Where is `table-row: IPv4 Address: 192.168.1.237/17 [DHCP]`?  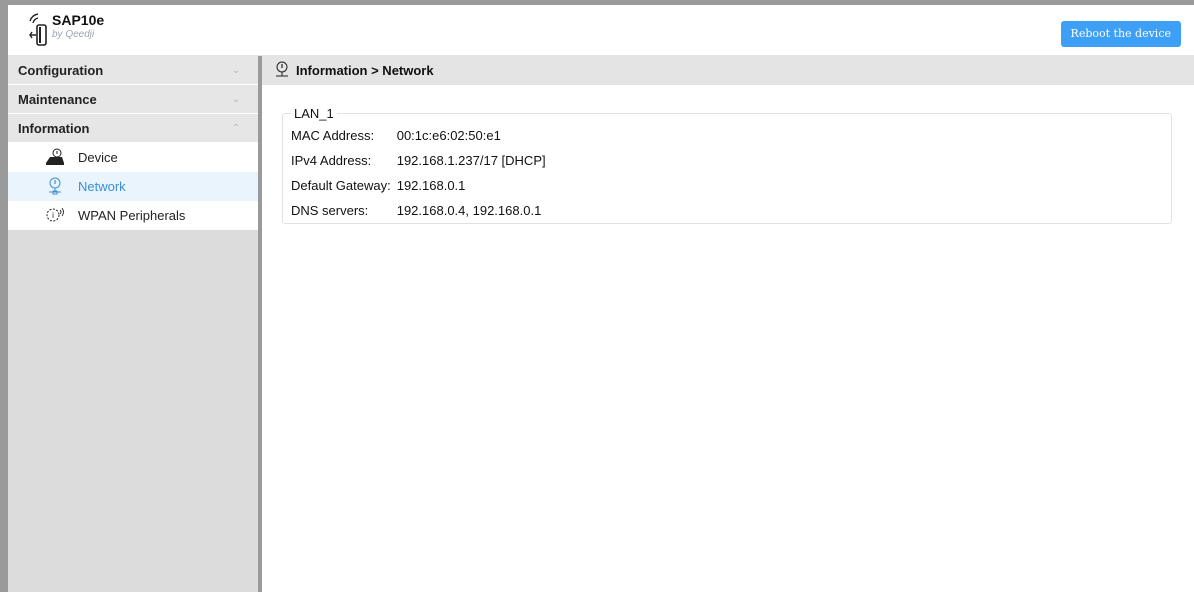 table-row: IPv4 Address: 192.168.1.237/17 [DHCP] is located at coordinates (418, 160).